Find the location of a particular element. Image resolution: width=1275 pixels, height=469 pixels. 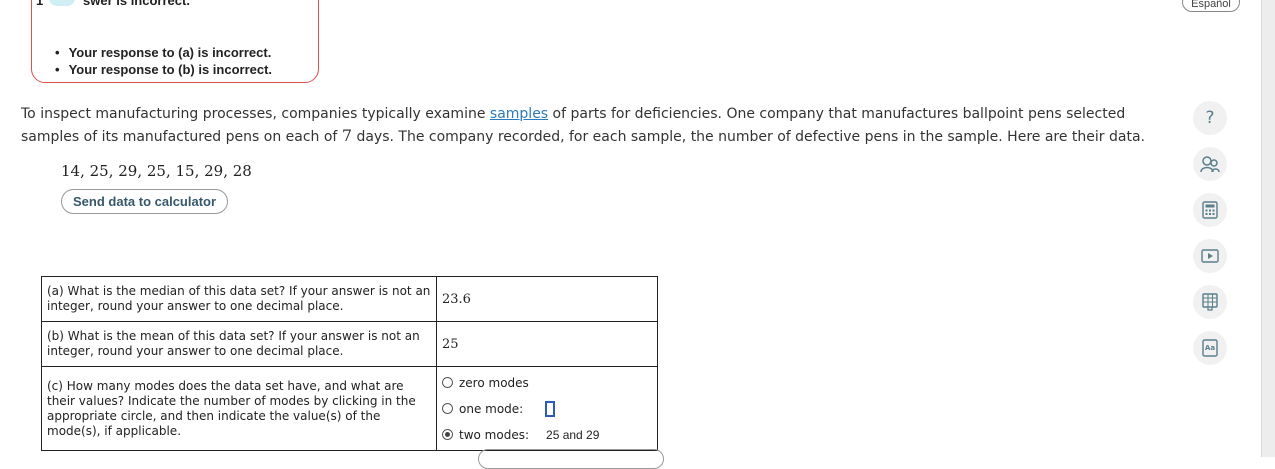

two-modes-input: 25 and 29 is located at coordinates (572, 435).